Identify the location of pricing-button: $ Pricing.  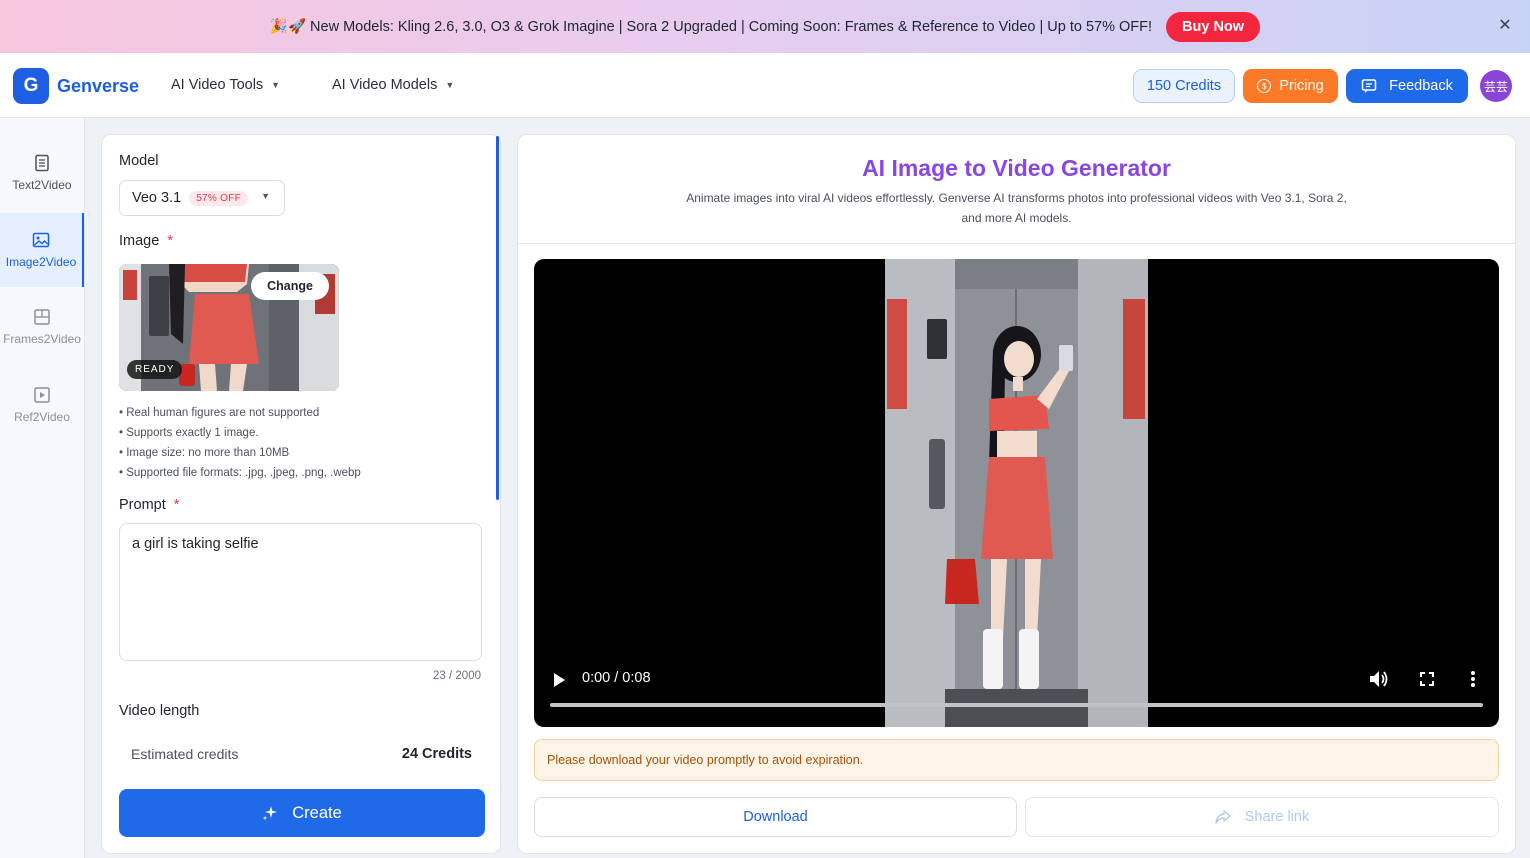
(1290, 86).